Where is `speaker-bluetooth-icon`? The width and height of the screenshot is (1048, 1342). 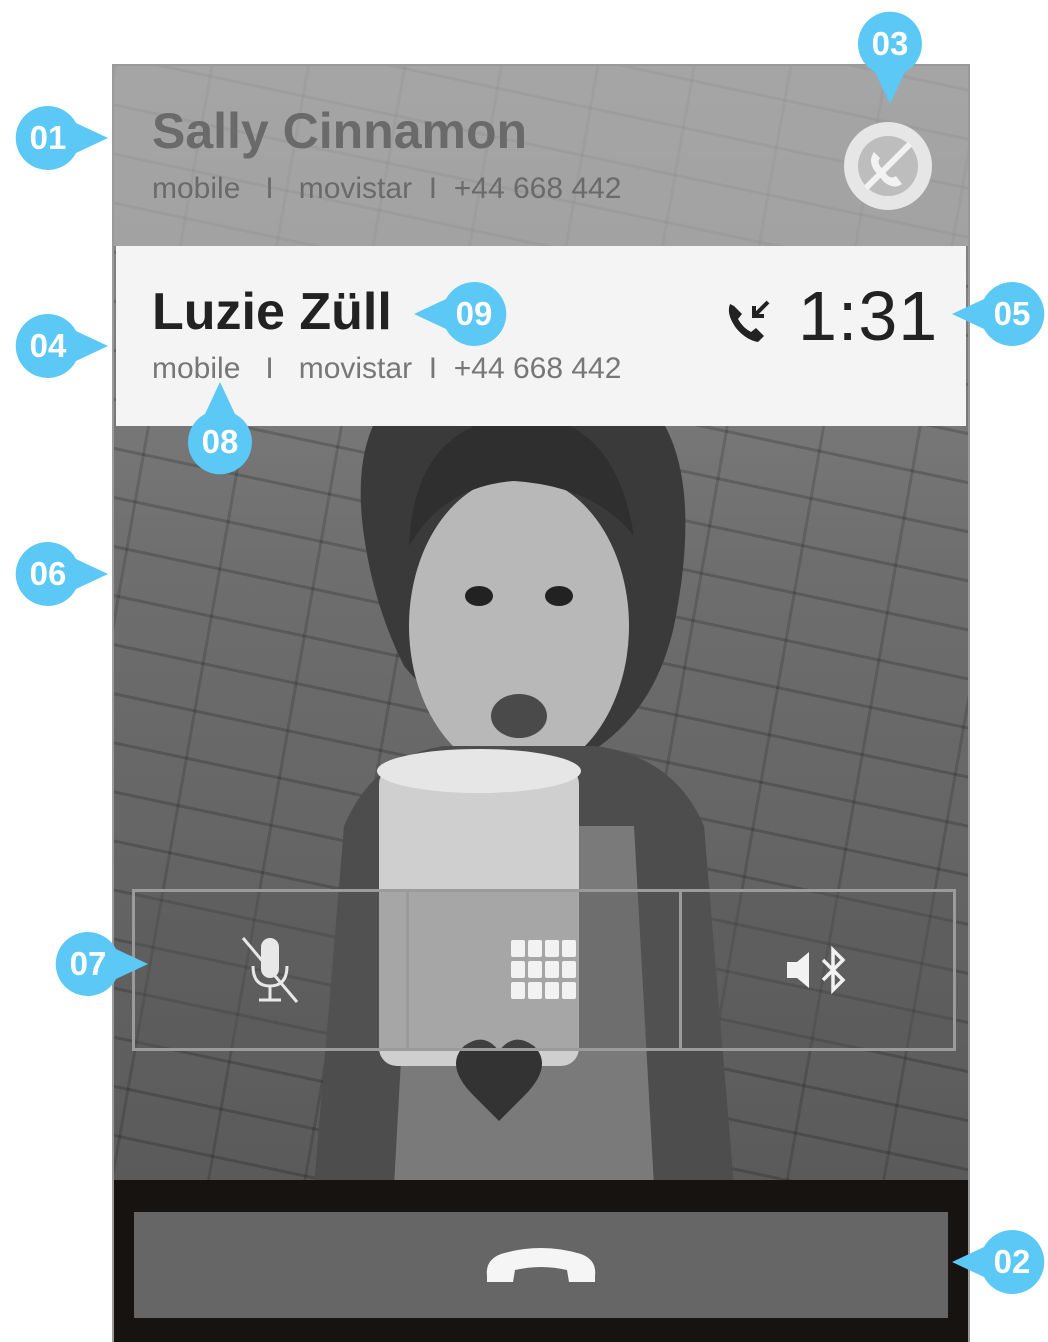 speaker-bluetooth-icon is located at coordinates (816, 970).